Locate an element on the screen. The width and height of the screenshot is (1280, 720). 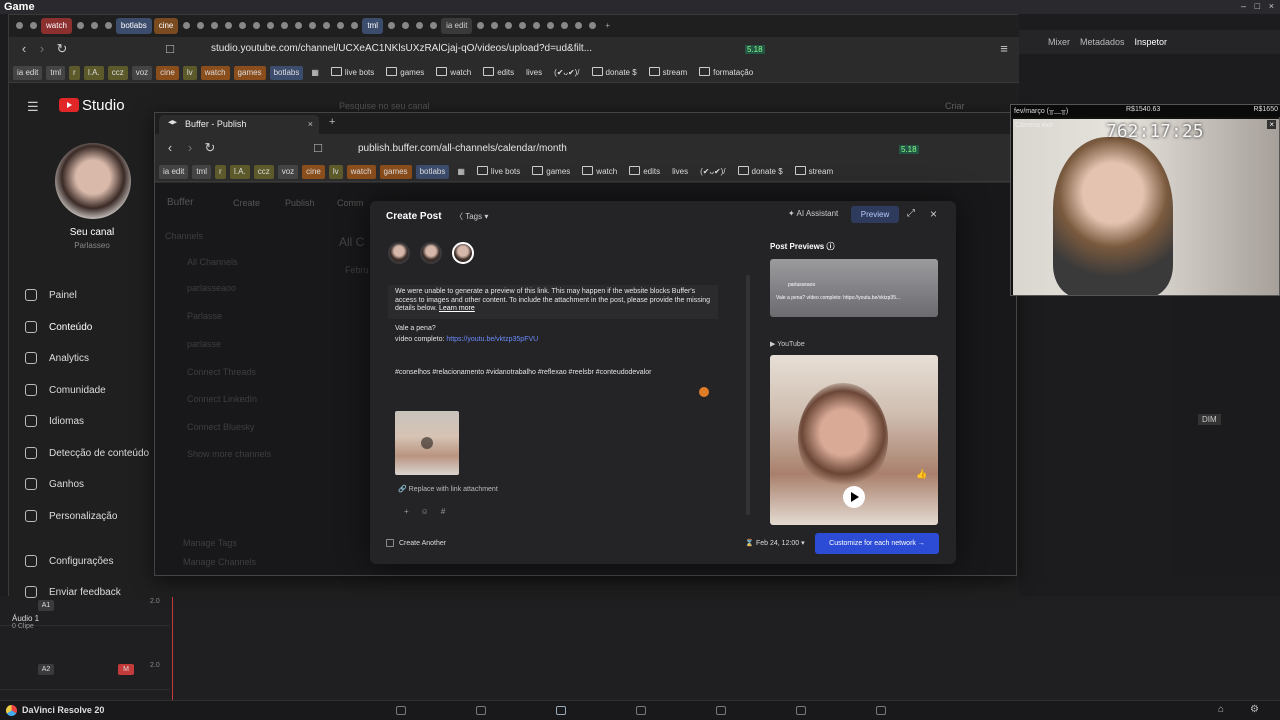
customize-network-button: Customize for each network → is located at coordinates (877, 543).